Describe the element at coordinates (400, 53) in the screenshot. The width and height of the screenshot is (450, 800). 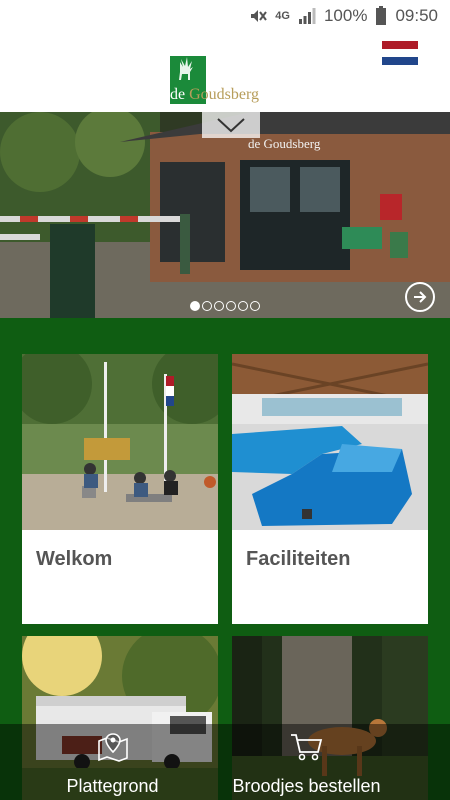
I see `dutch-flag-icon` at that location.